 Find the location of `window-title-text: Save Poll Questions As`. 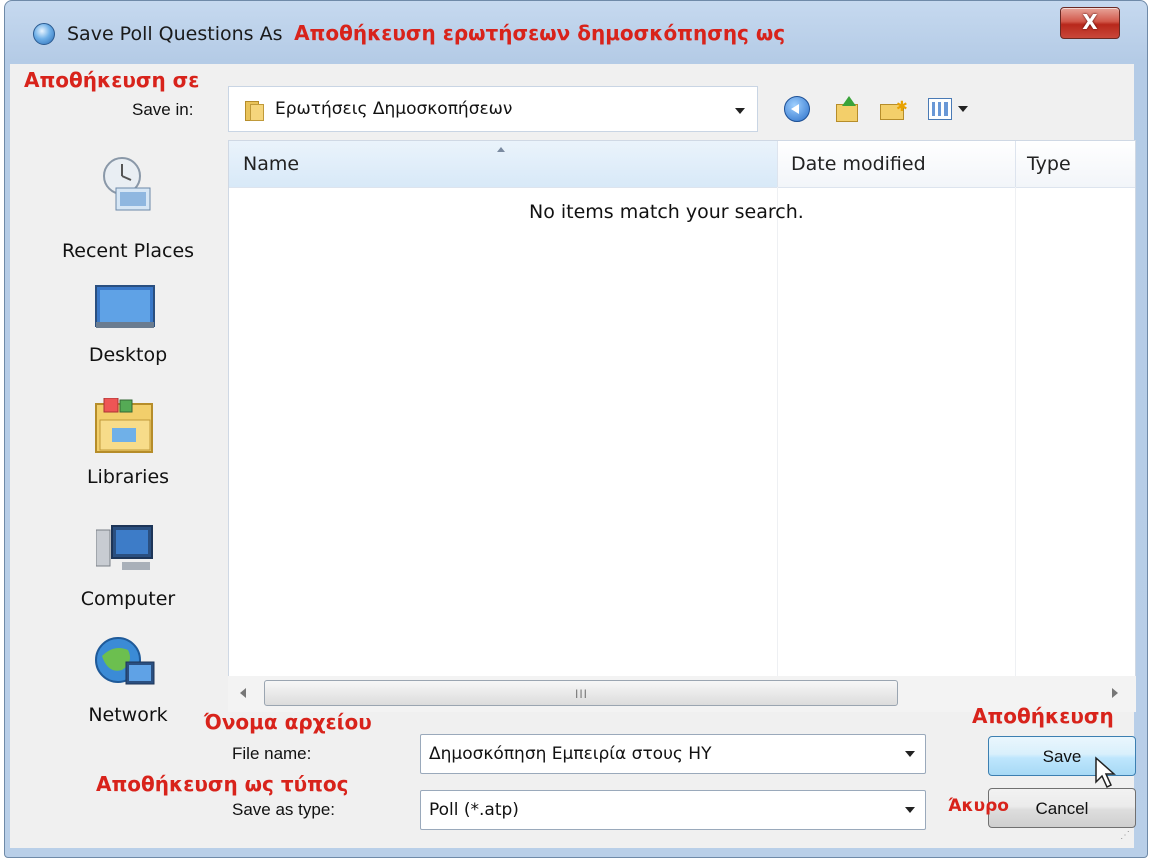

window-title-text: Save Poll Questions As is located at coordinates (175, 34).